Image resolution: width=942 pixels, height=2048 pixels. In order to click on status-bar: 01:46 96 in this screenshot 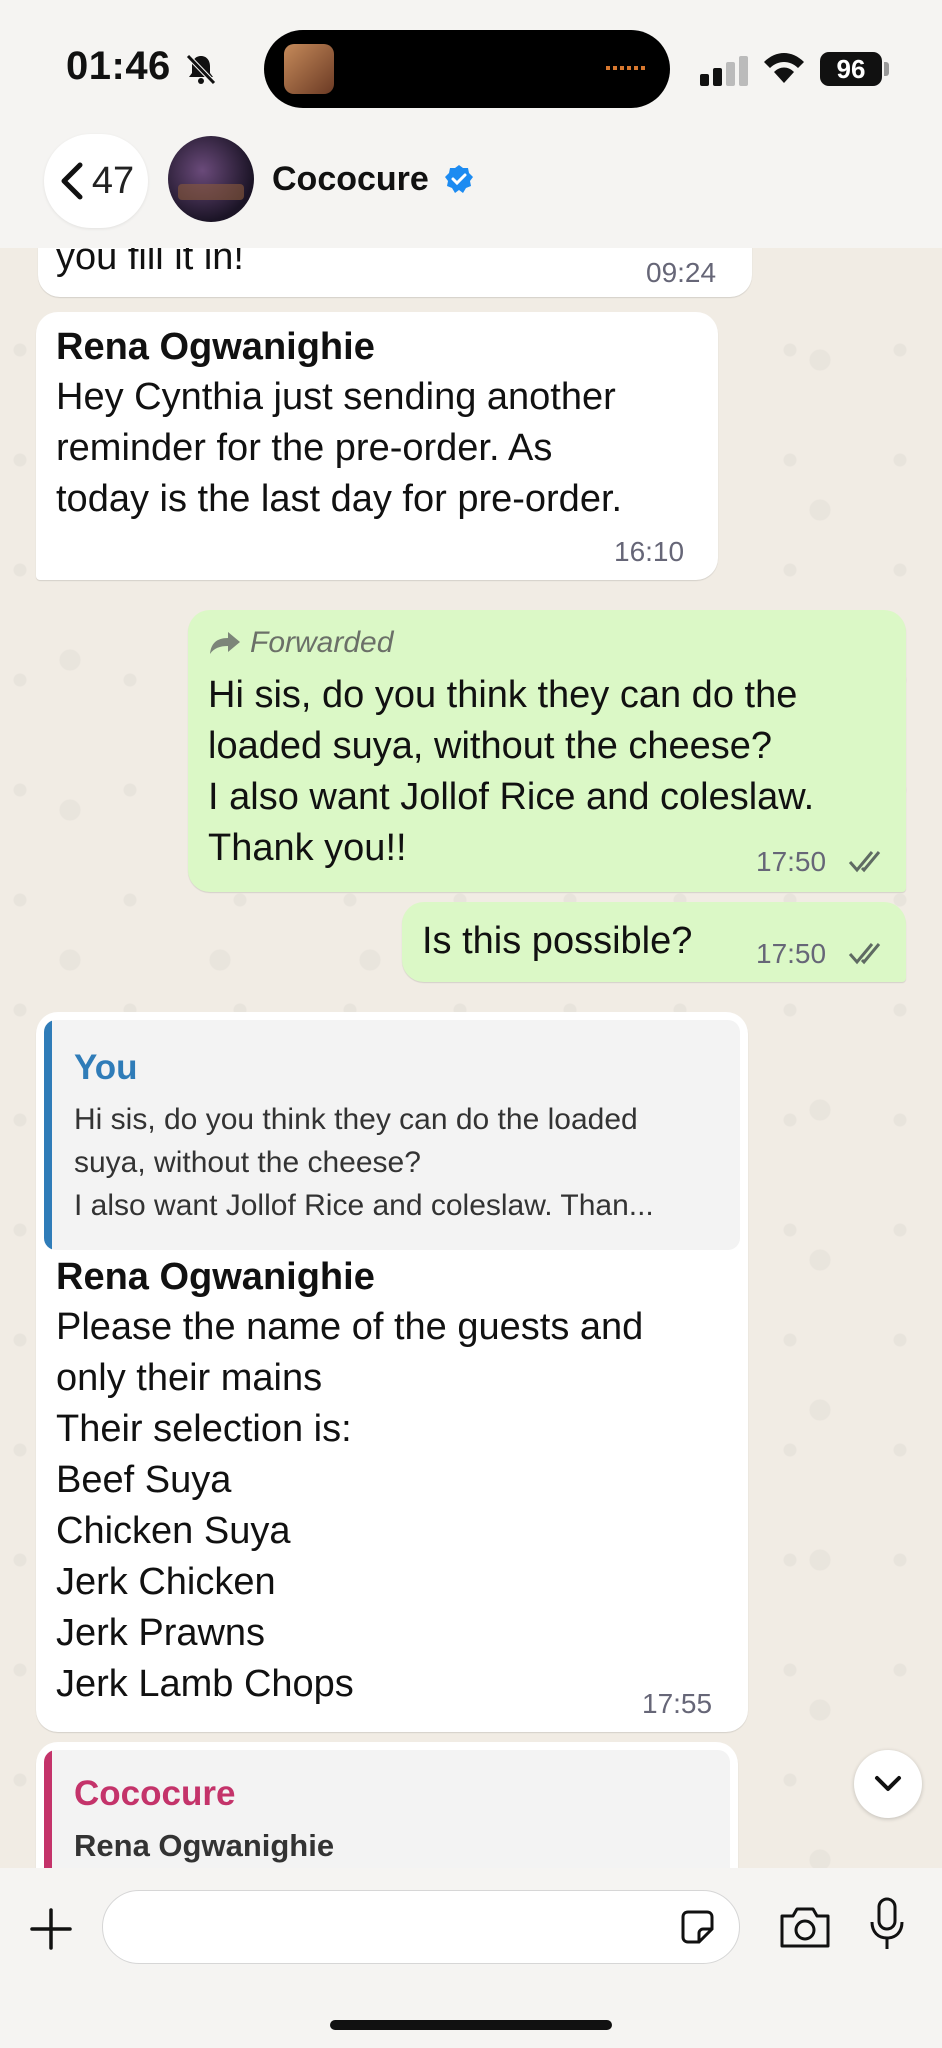, I will do `click(471, 65)`.